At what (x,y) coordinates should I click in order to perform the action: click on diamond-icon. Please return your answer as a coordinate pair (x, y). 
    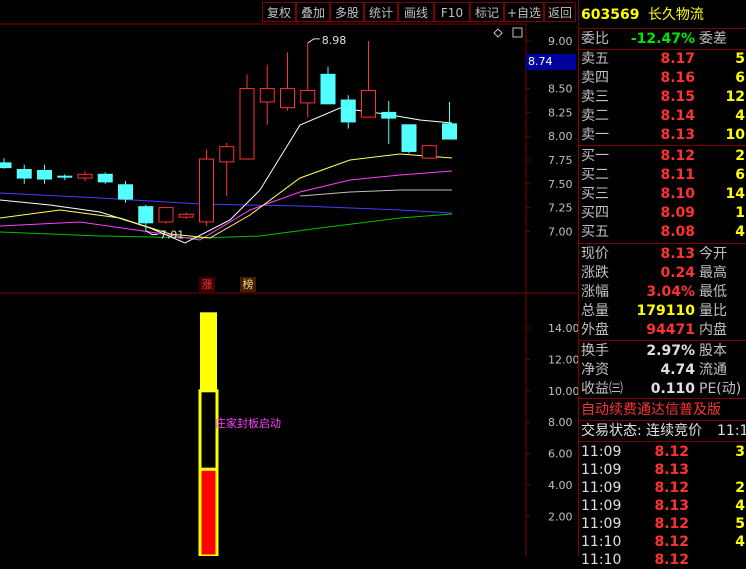
    Looking at the image, I should click on (498, 33).